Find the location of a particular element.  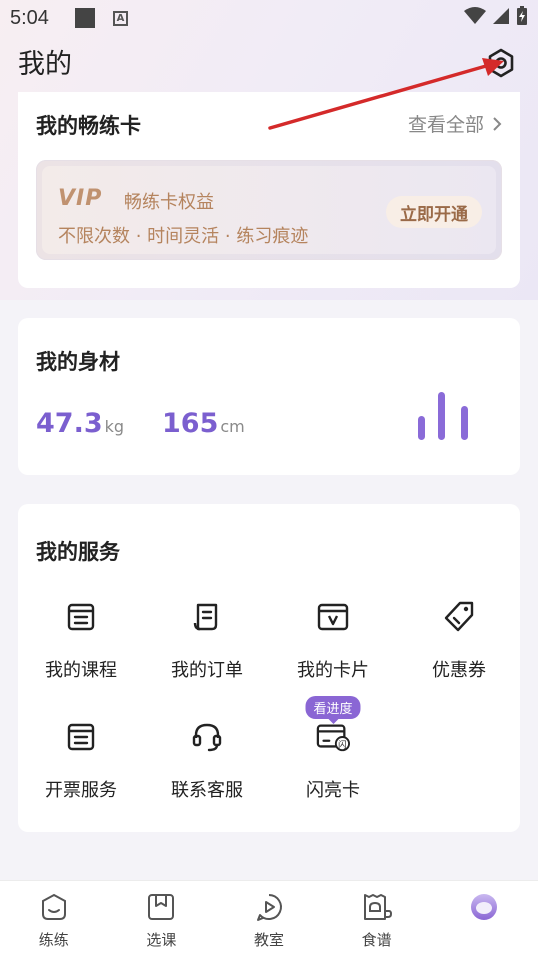

bottom-navigation: 练练 选课 教室 食谱 is located at coordinates (269, 918).